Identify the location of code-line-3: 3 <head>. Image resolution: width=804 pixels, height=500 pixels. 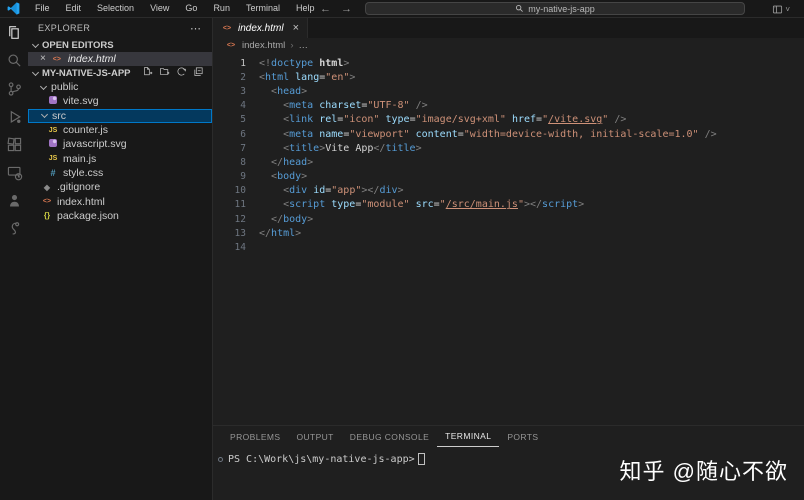
(274, 91).